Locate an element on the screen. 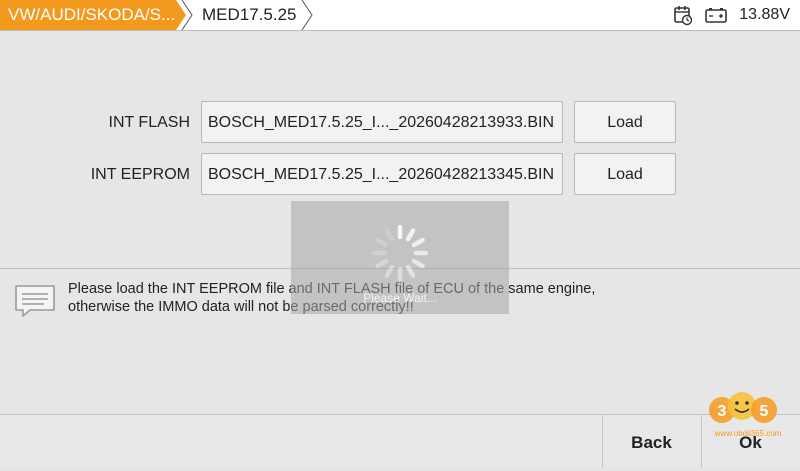 The image size is (800, 471). watermark-url: www.obdii365.com is located at coordinates (748, 433).